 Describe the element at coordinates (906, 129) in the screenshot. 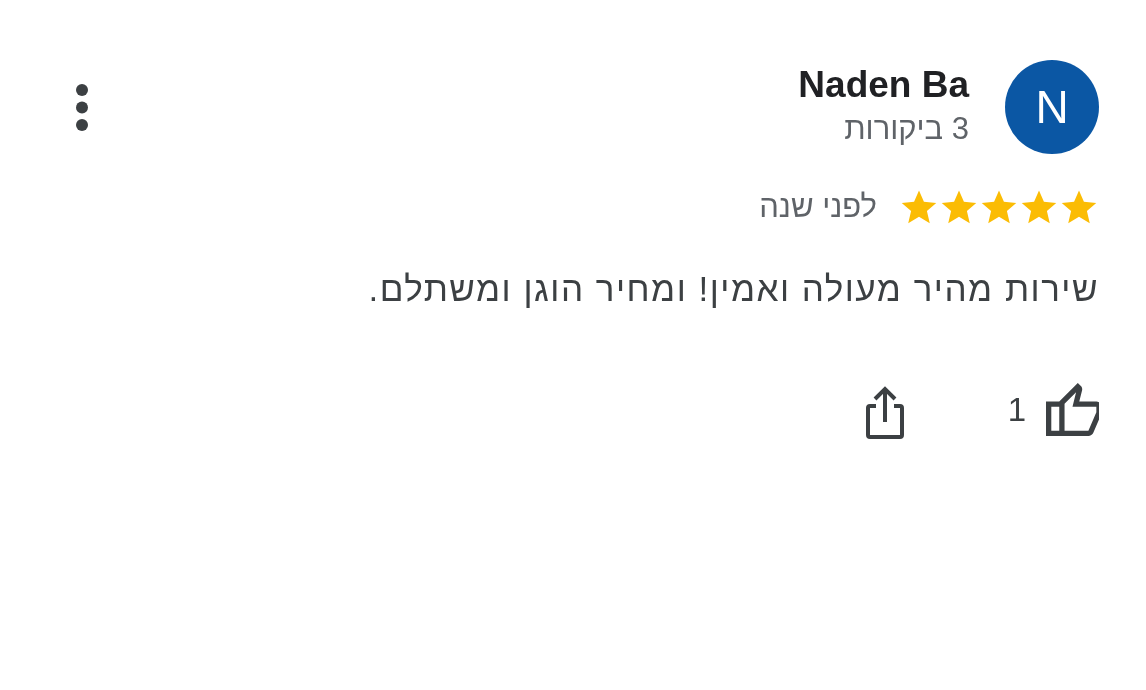

I see `review-count: 3 ביקורות` at that location.